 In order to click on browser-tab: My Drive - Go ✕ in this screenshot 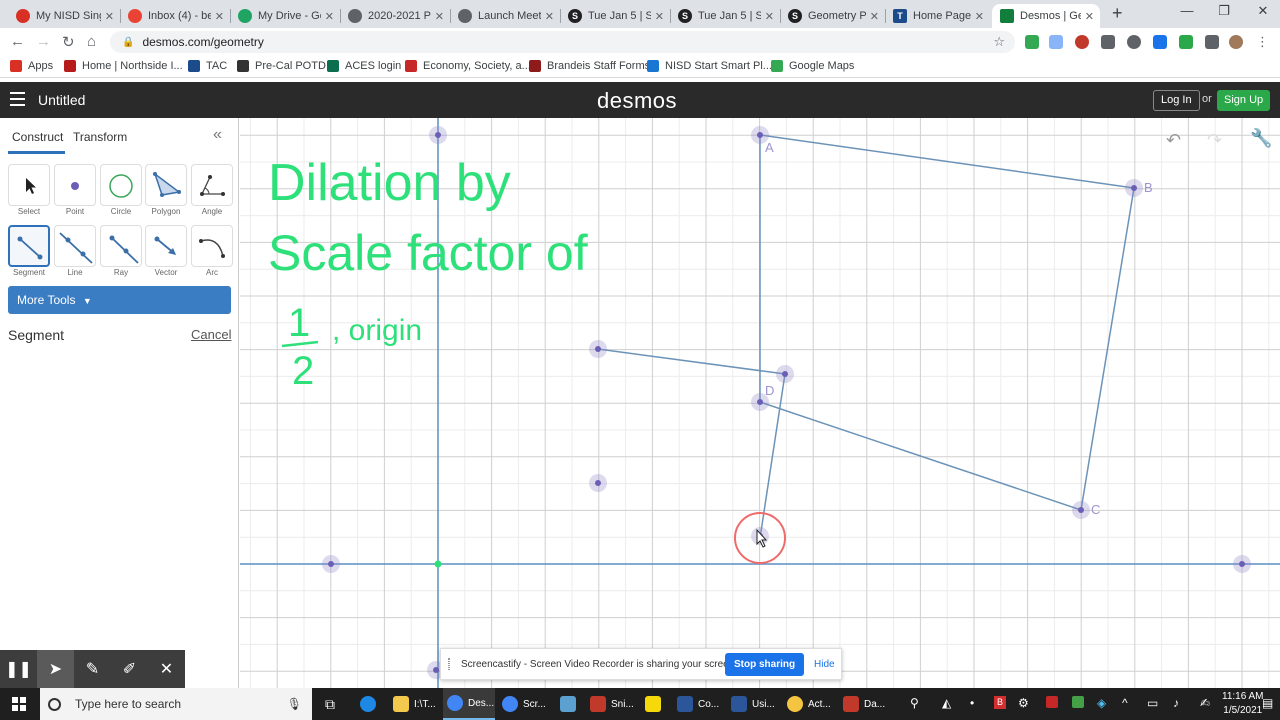, I will do `click(285, 16)`.